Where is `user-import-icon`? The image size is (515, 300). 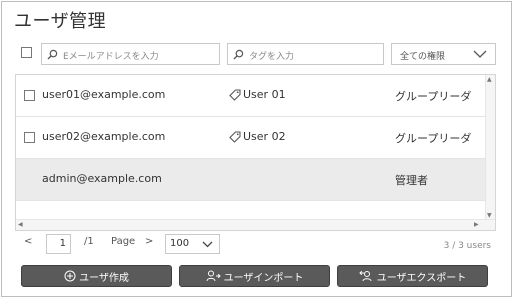 user-import-icon is located at coordinates (213, 276).